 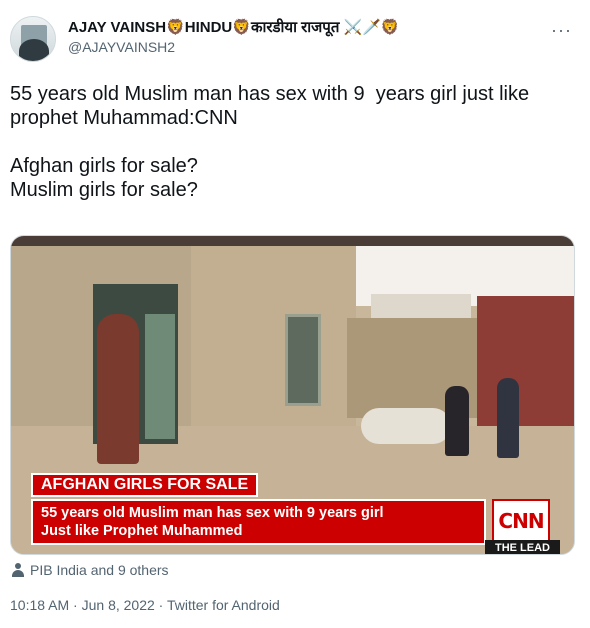 I want to click on scene-person-walking, so click(x=457, y=421).